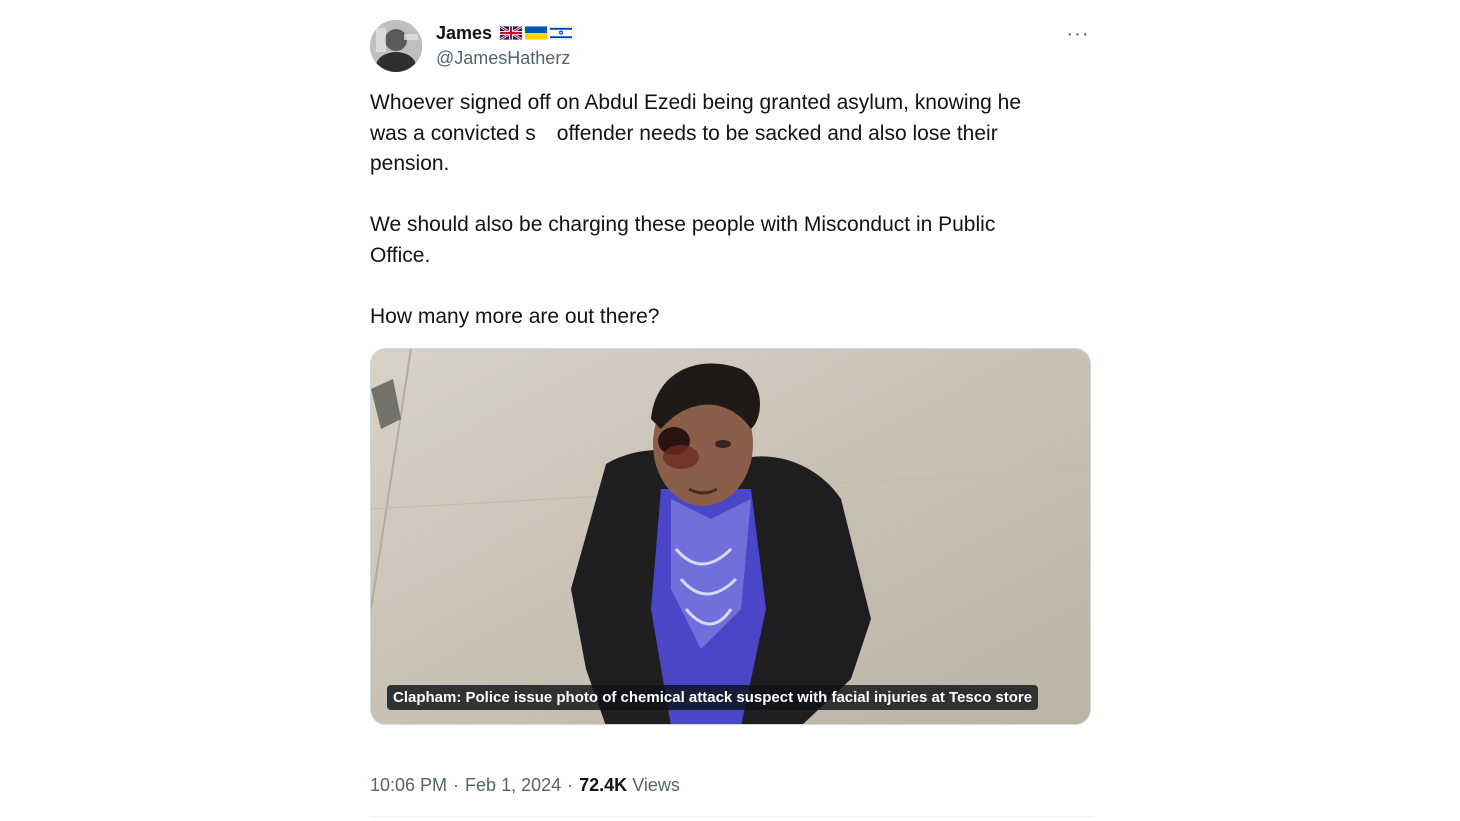  Describe the element at coordinates (511, 33) in the screenshot. I see `uk-flag-icon` at that location.